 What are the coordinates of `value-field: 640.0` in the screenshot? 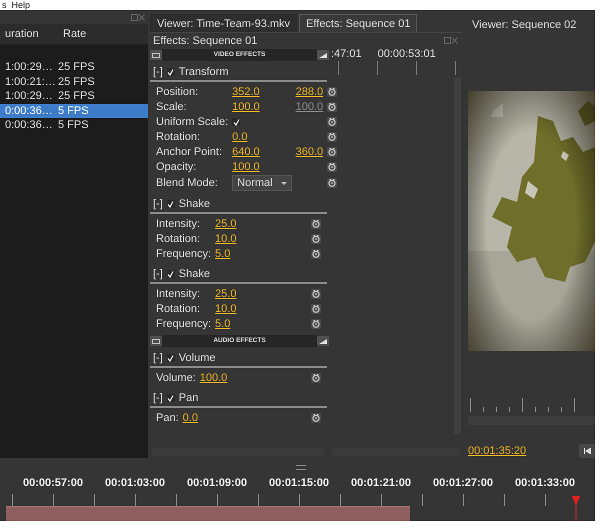 It's located at (246, 152).